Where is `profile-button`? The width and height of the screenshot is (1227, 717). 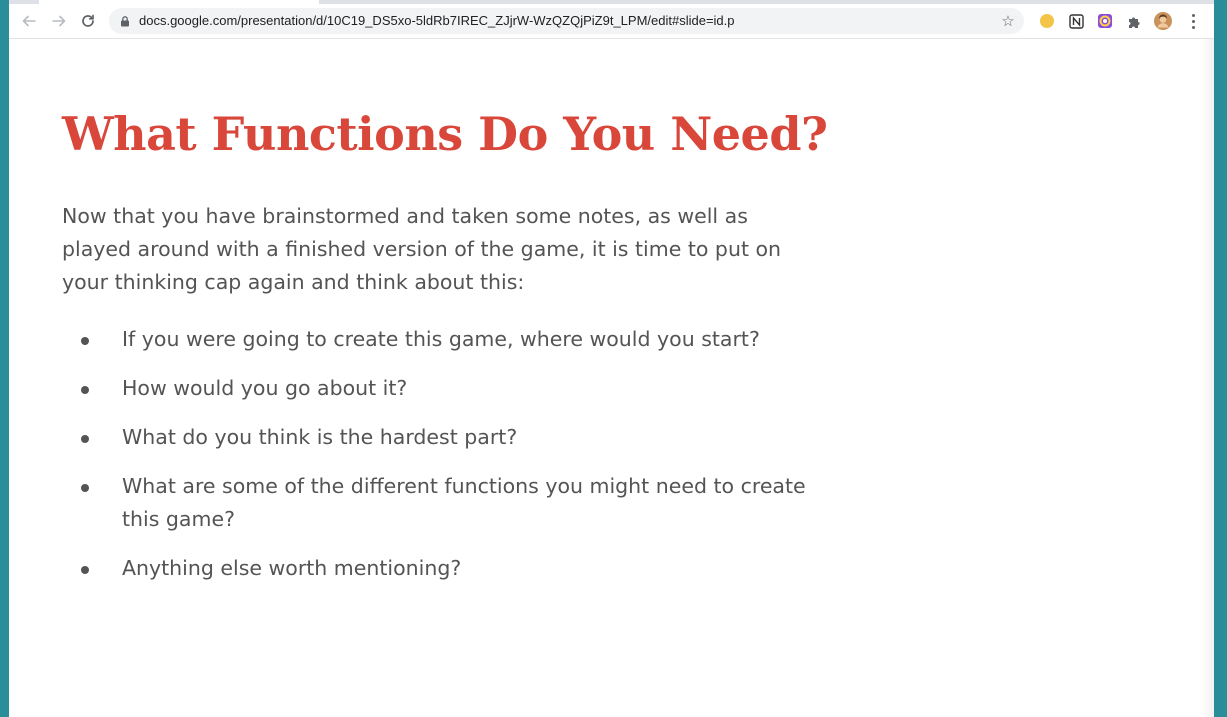 profile-button is located at coordinates (1163, 21).